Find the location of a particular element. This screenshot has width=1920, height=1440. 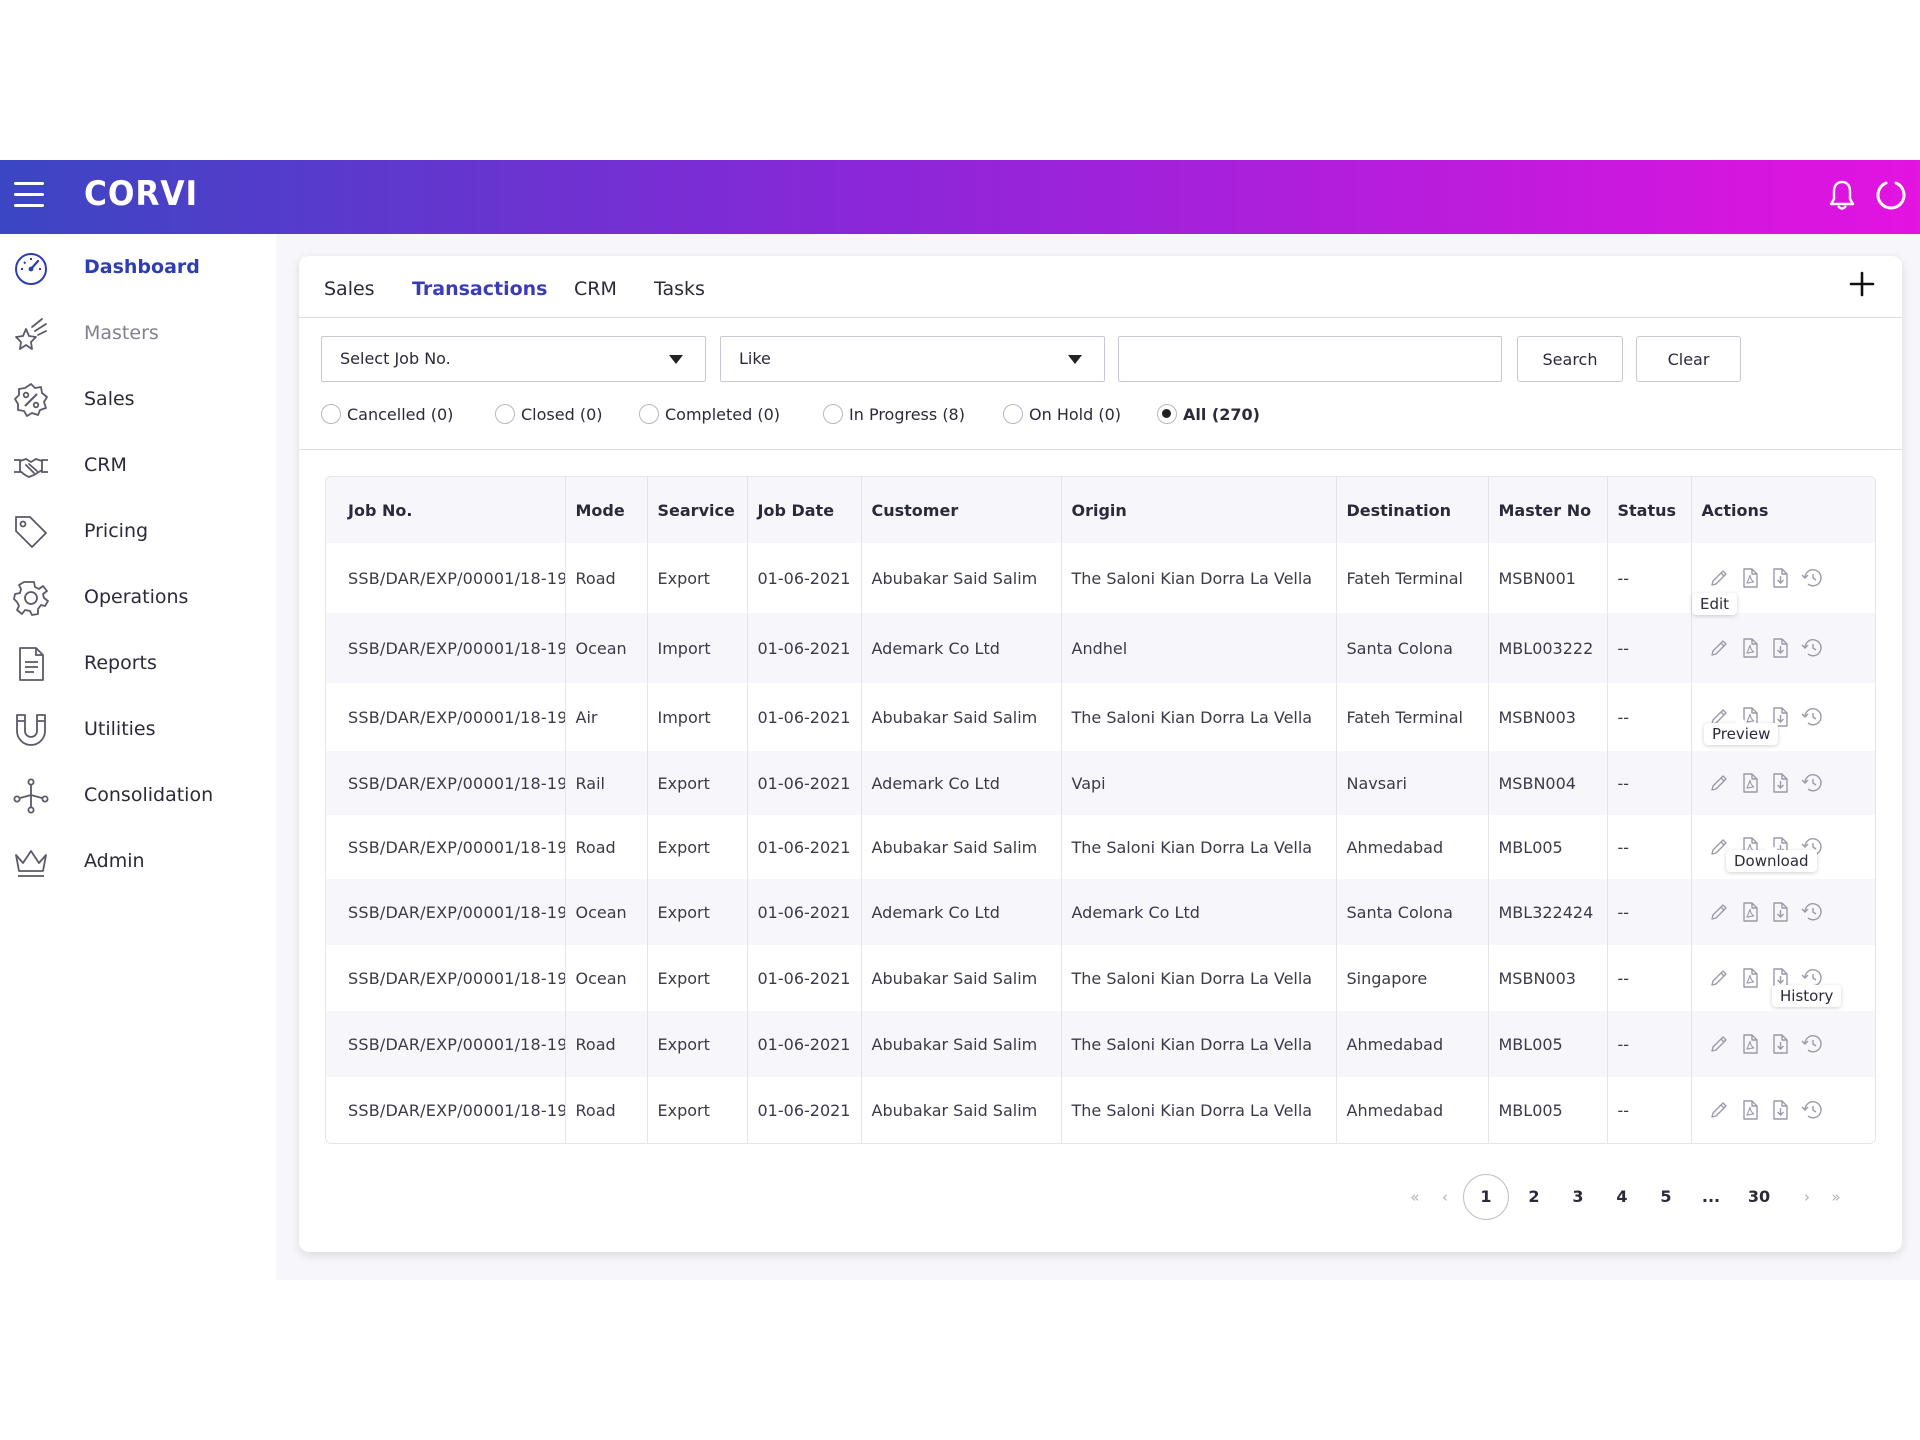

column-header: Master No is located at coordinates (1548, 510).